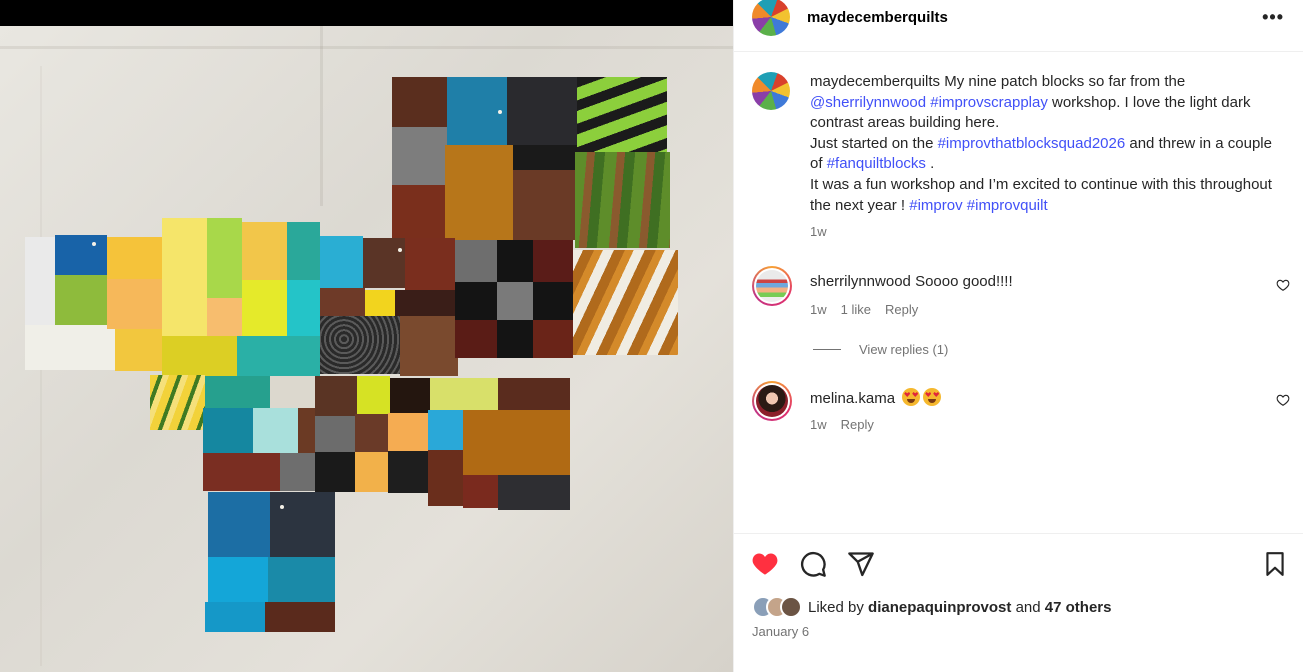  Describe the element at coordinates (771, 18) in the screenshot. I see `author-avatar` at that location.